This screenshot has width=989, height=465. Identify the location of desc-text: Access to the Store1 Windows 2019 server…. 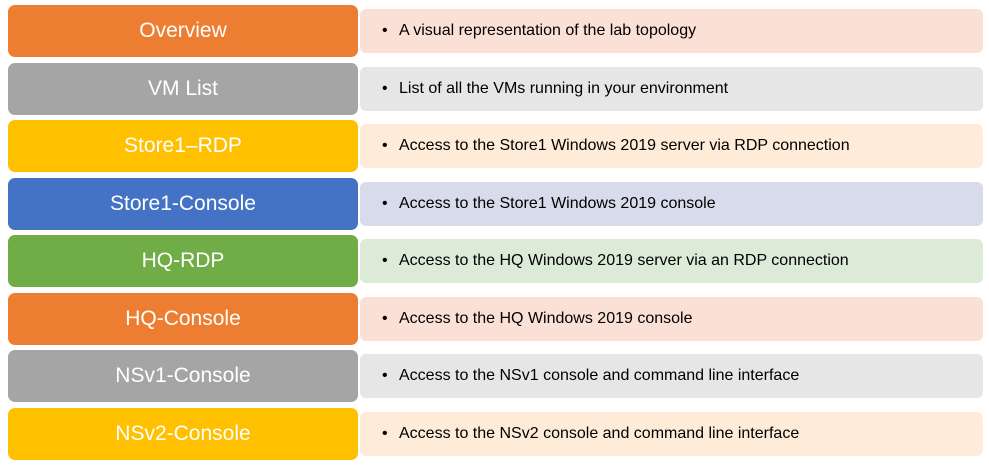
(624, 145).